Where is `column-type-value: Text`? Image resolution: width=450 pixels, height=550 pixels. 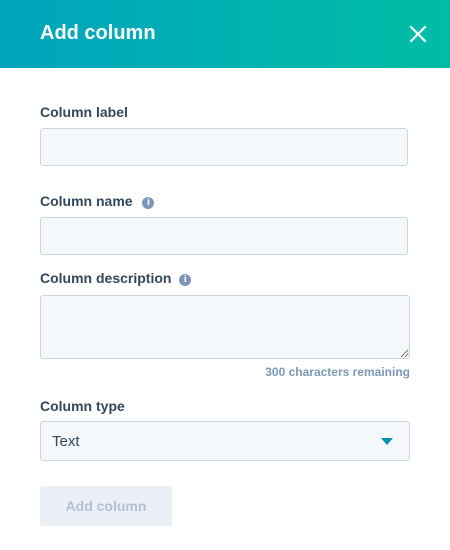 column-type-value: Text is located at coordinates (66, 441).